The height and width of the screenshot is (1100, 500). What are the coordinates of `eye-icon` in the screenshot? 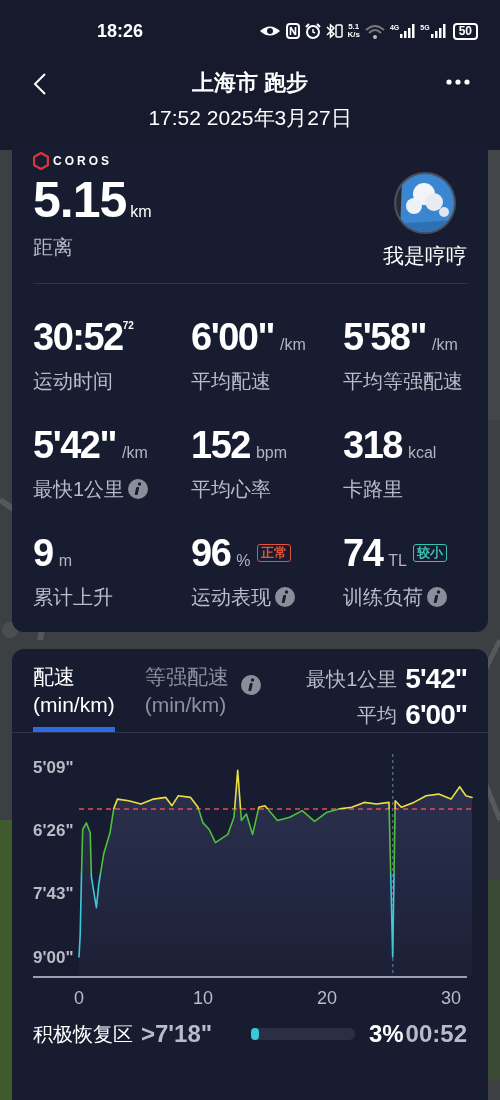 It's located at (269, 31).